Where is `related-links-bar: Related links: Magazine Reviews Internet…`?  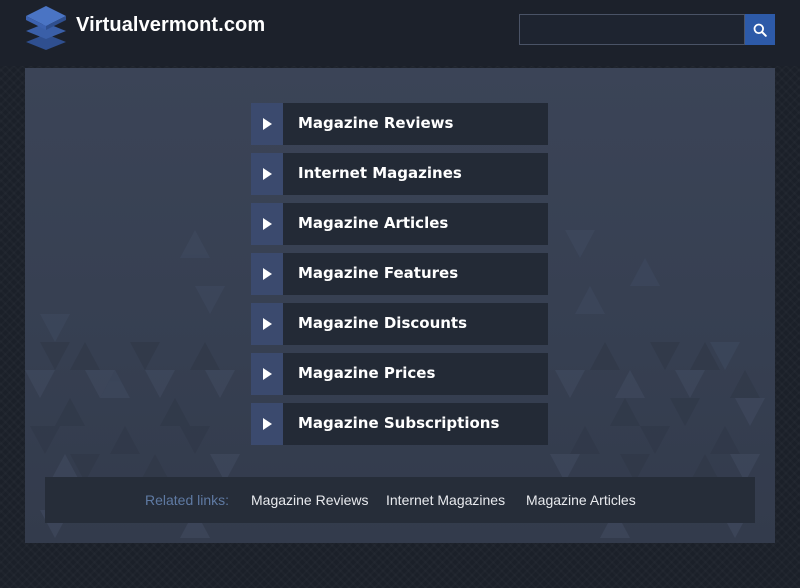
related-links-bar: Related links: Magazine Reviews Internet… is located at coordinates (400, 500).